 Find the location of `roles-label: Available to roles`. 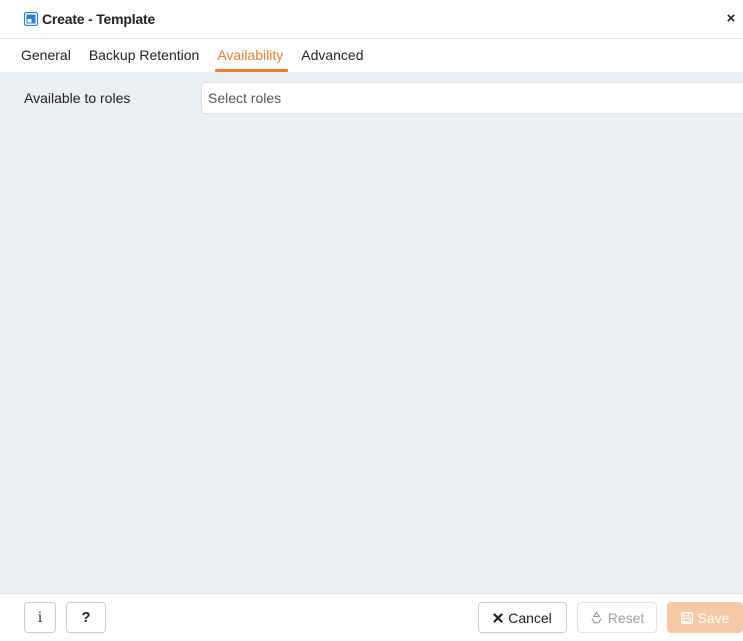

roles-label: Available to roles is located at coordinates (77, 98).